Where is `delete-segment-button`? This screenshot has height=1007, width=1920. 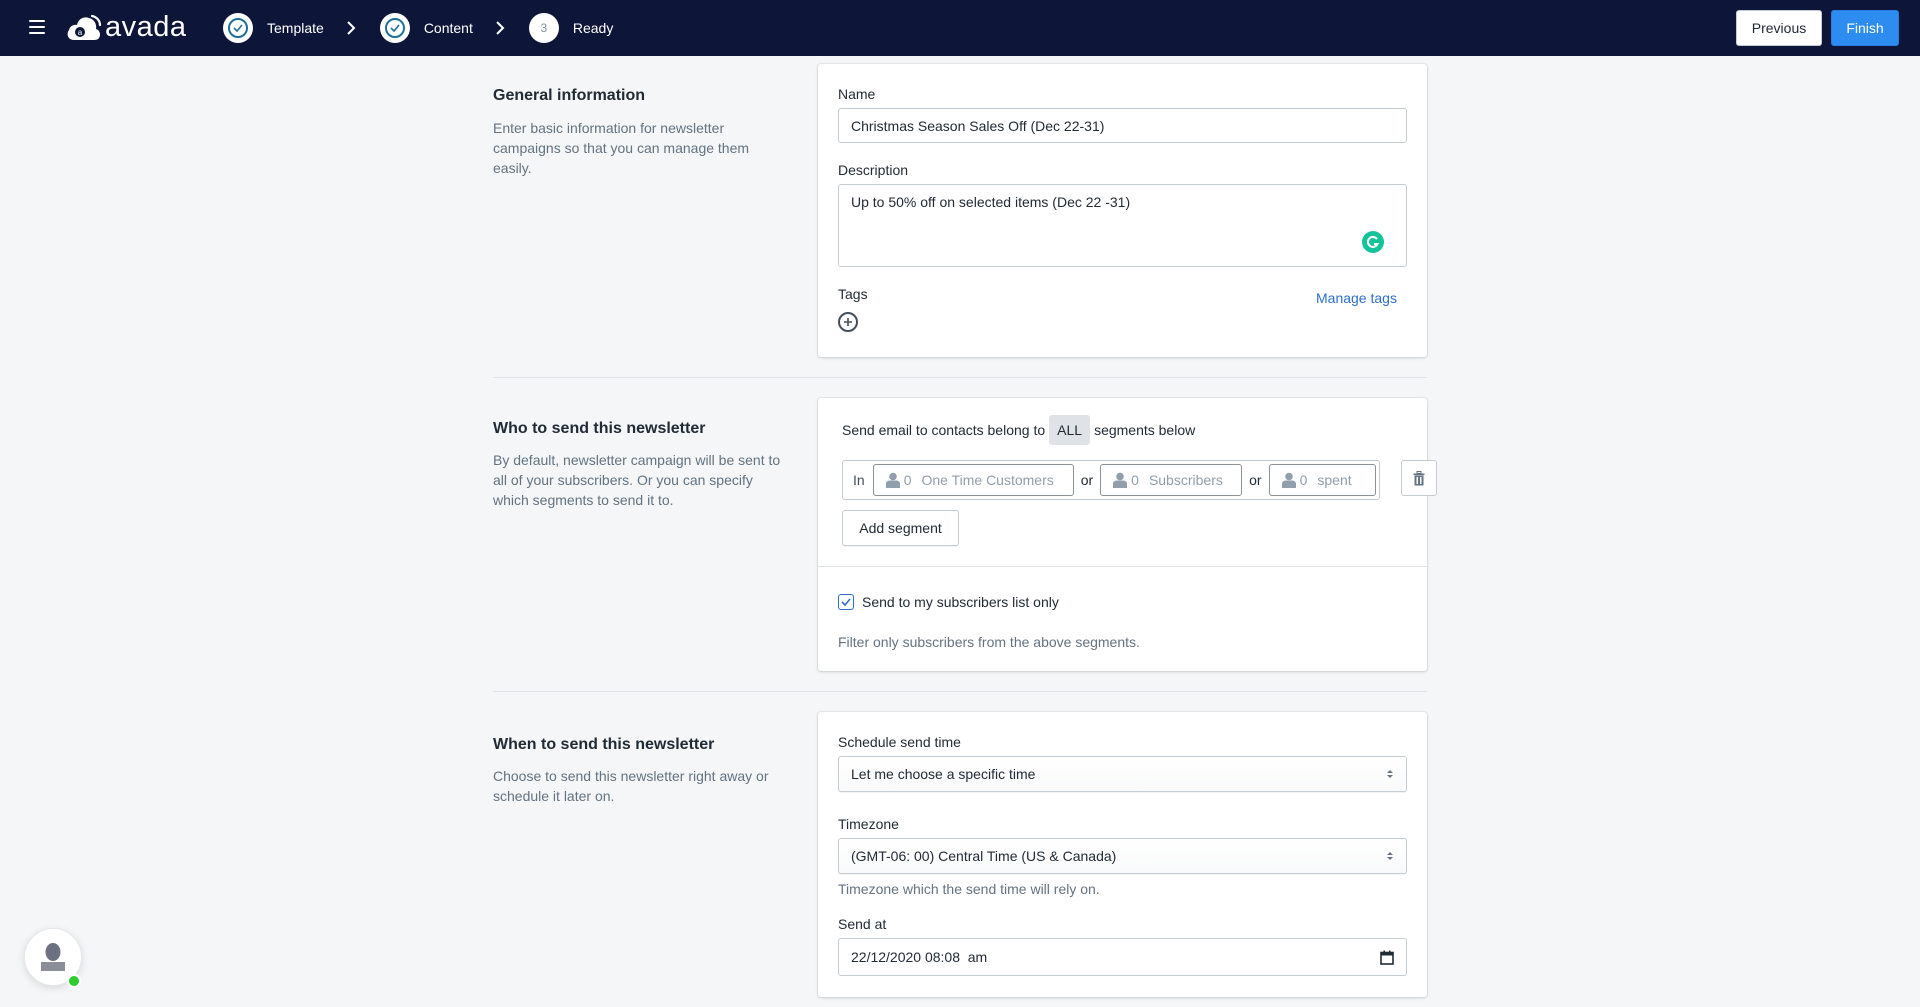
delete-segment-button is located at coordinates (1419, 478).